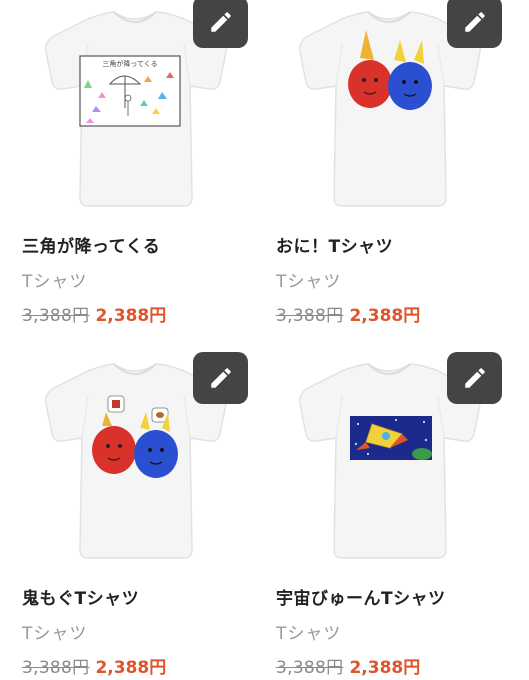  I want to click on print-design-rocket, so click(391, 438).